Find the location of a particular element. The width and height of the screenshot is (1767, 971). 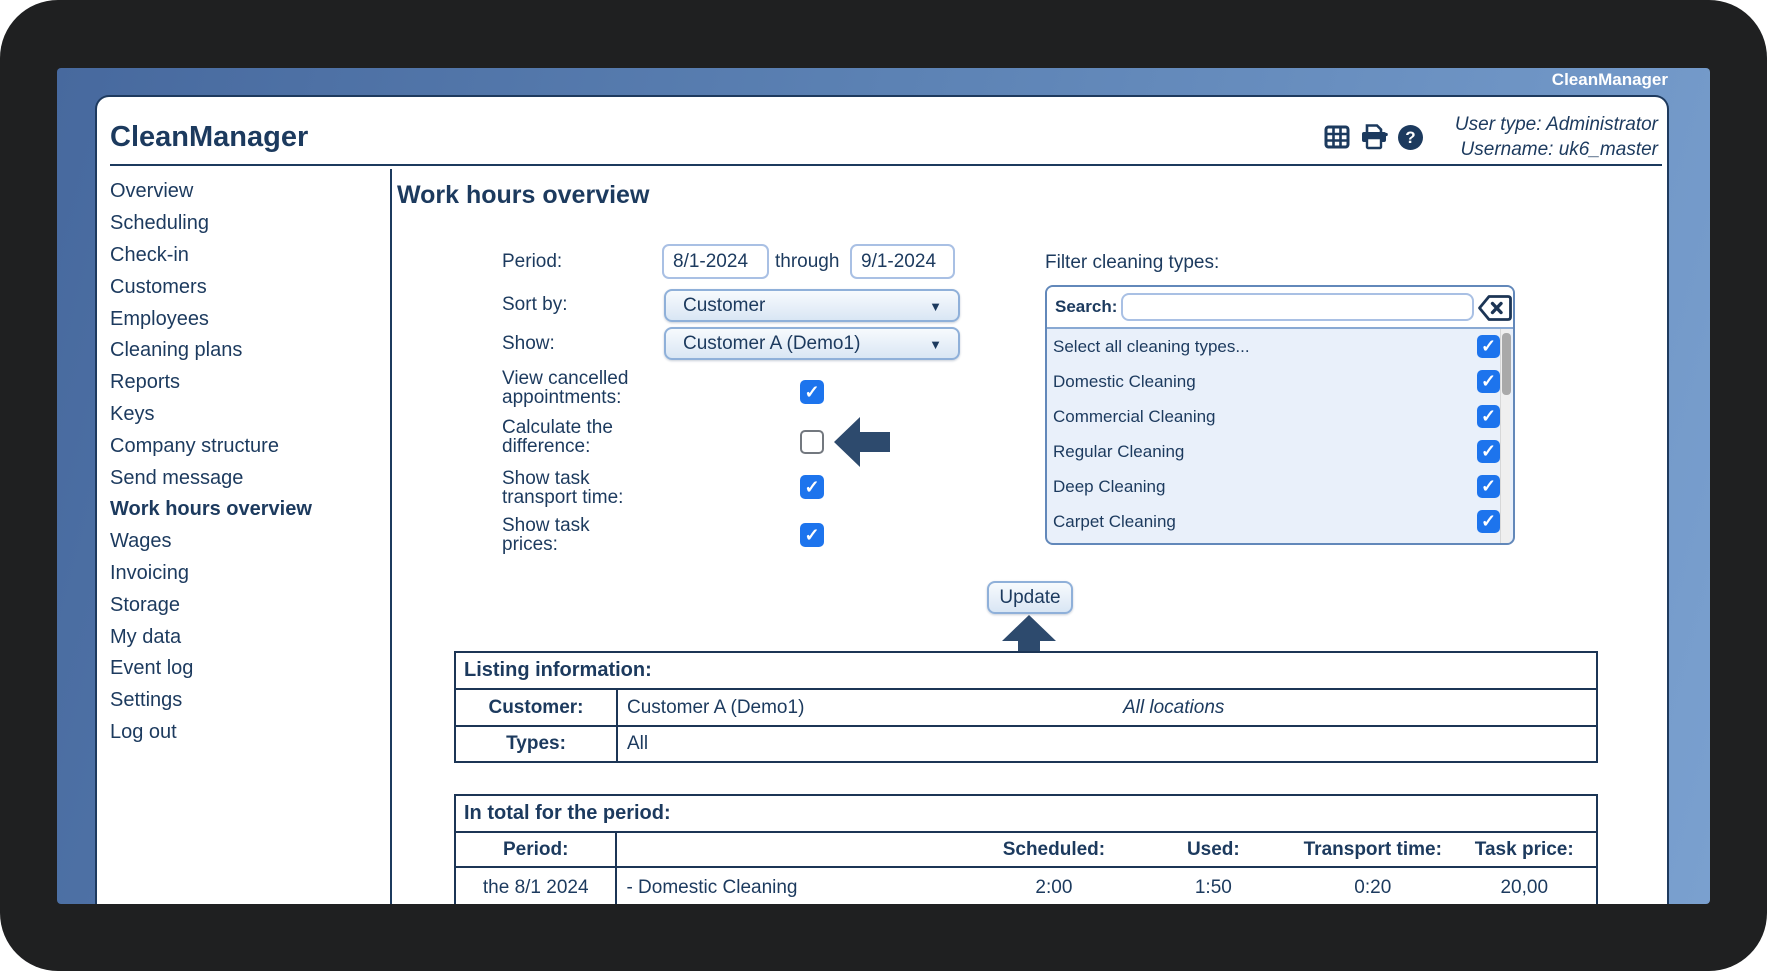

customer-value: Customer A (Demo1) is located at coordinates (716, 707).